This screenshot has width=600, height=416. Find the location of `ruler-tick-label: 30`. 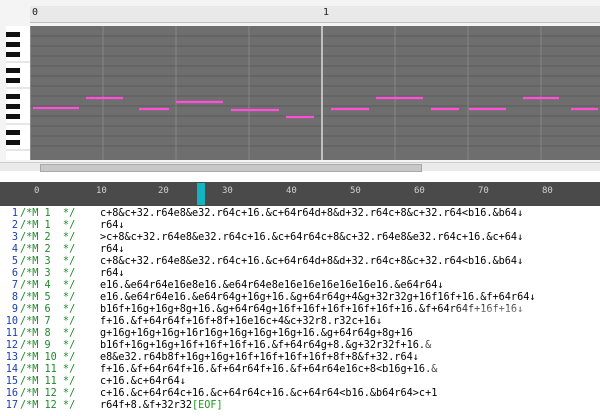

ruler-tick-label: 30 is located at coordinates (227, 191).